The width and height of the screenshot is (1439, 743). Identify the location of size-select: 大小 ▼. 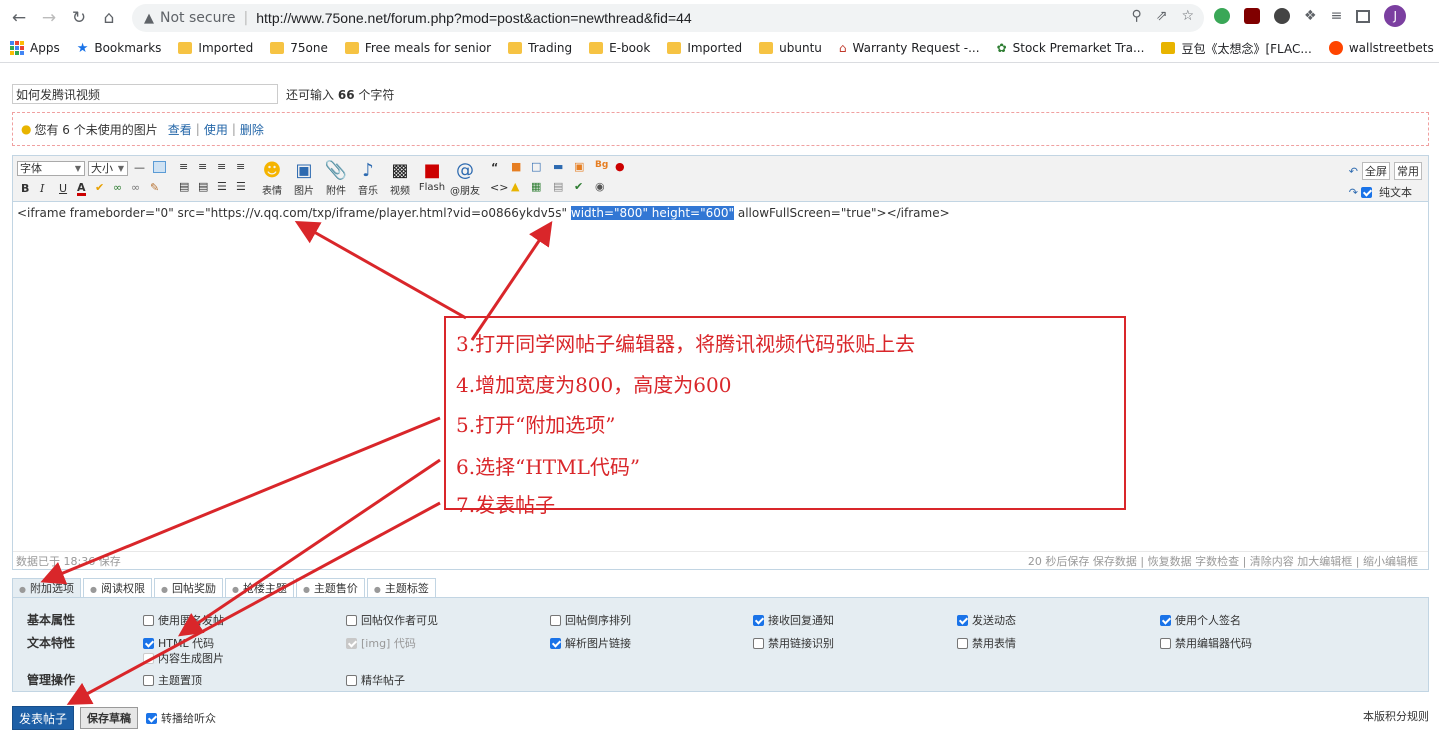
(108, 168).